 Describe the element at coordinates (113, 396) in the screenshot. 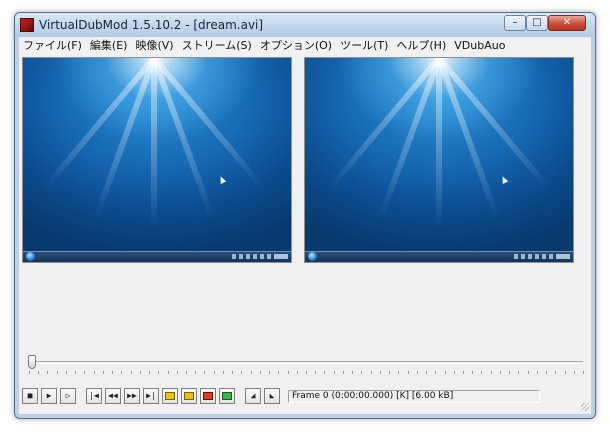

I see `prev-frame-button: ◀◀` at that location.